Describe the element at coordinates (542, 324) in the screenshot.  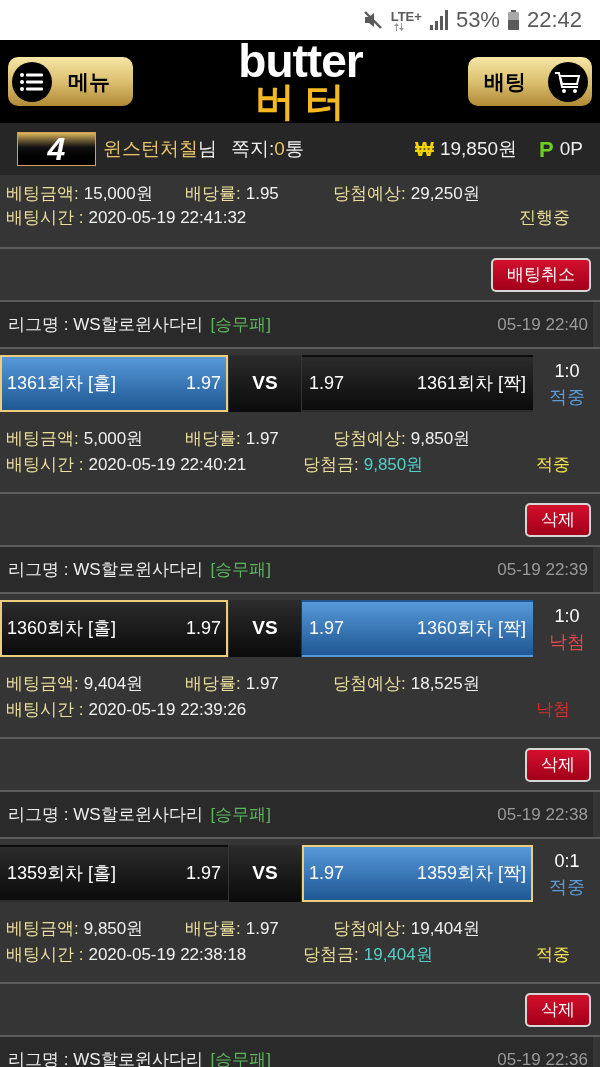
I see `match-time: 05-19 22:40` at that location.